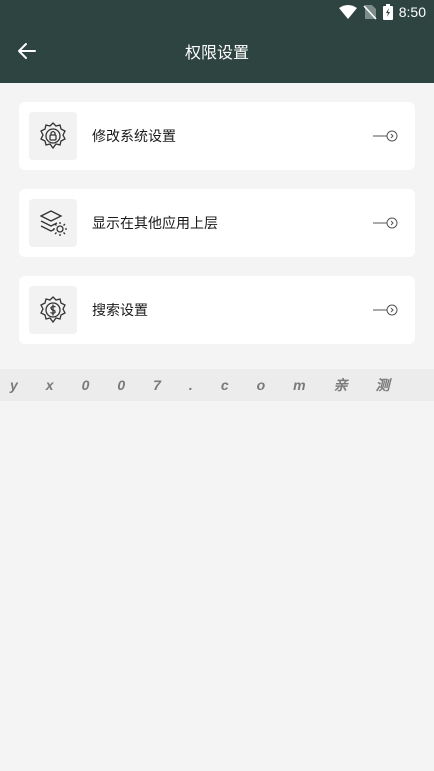 This screenshot has height=771, width=434. I want to click on modify-system-settings-item: 修改系统设置, so click(217, 136).